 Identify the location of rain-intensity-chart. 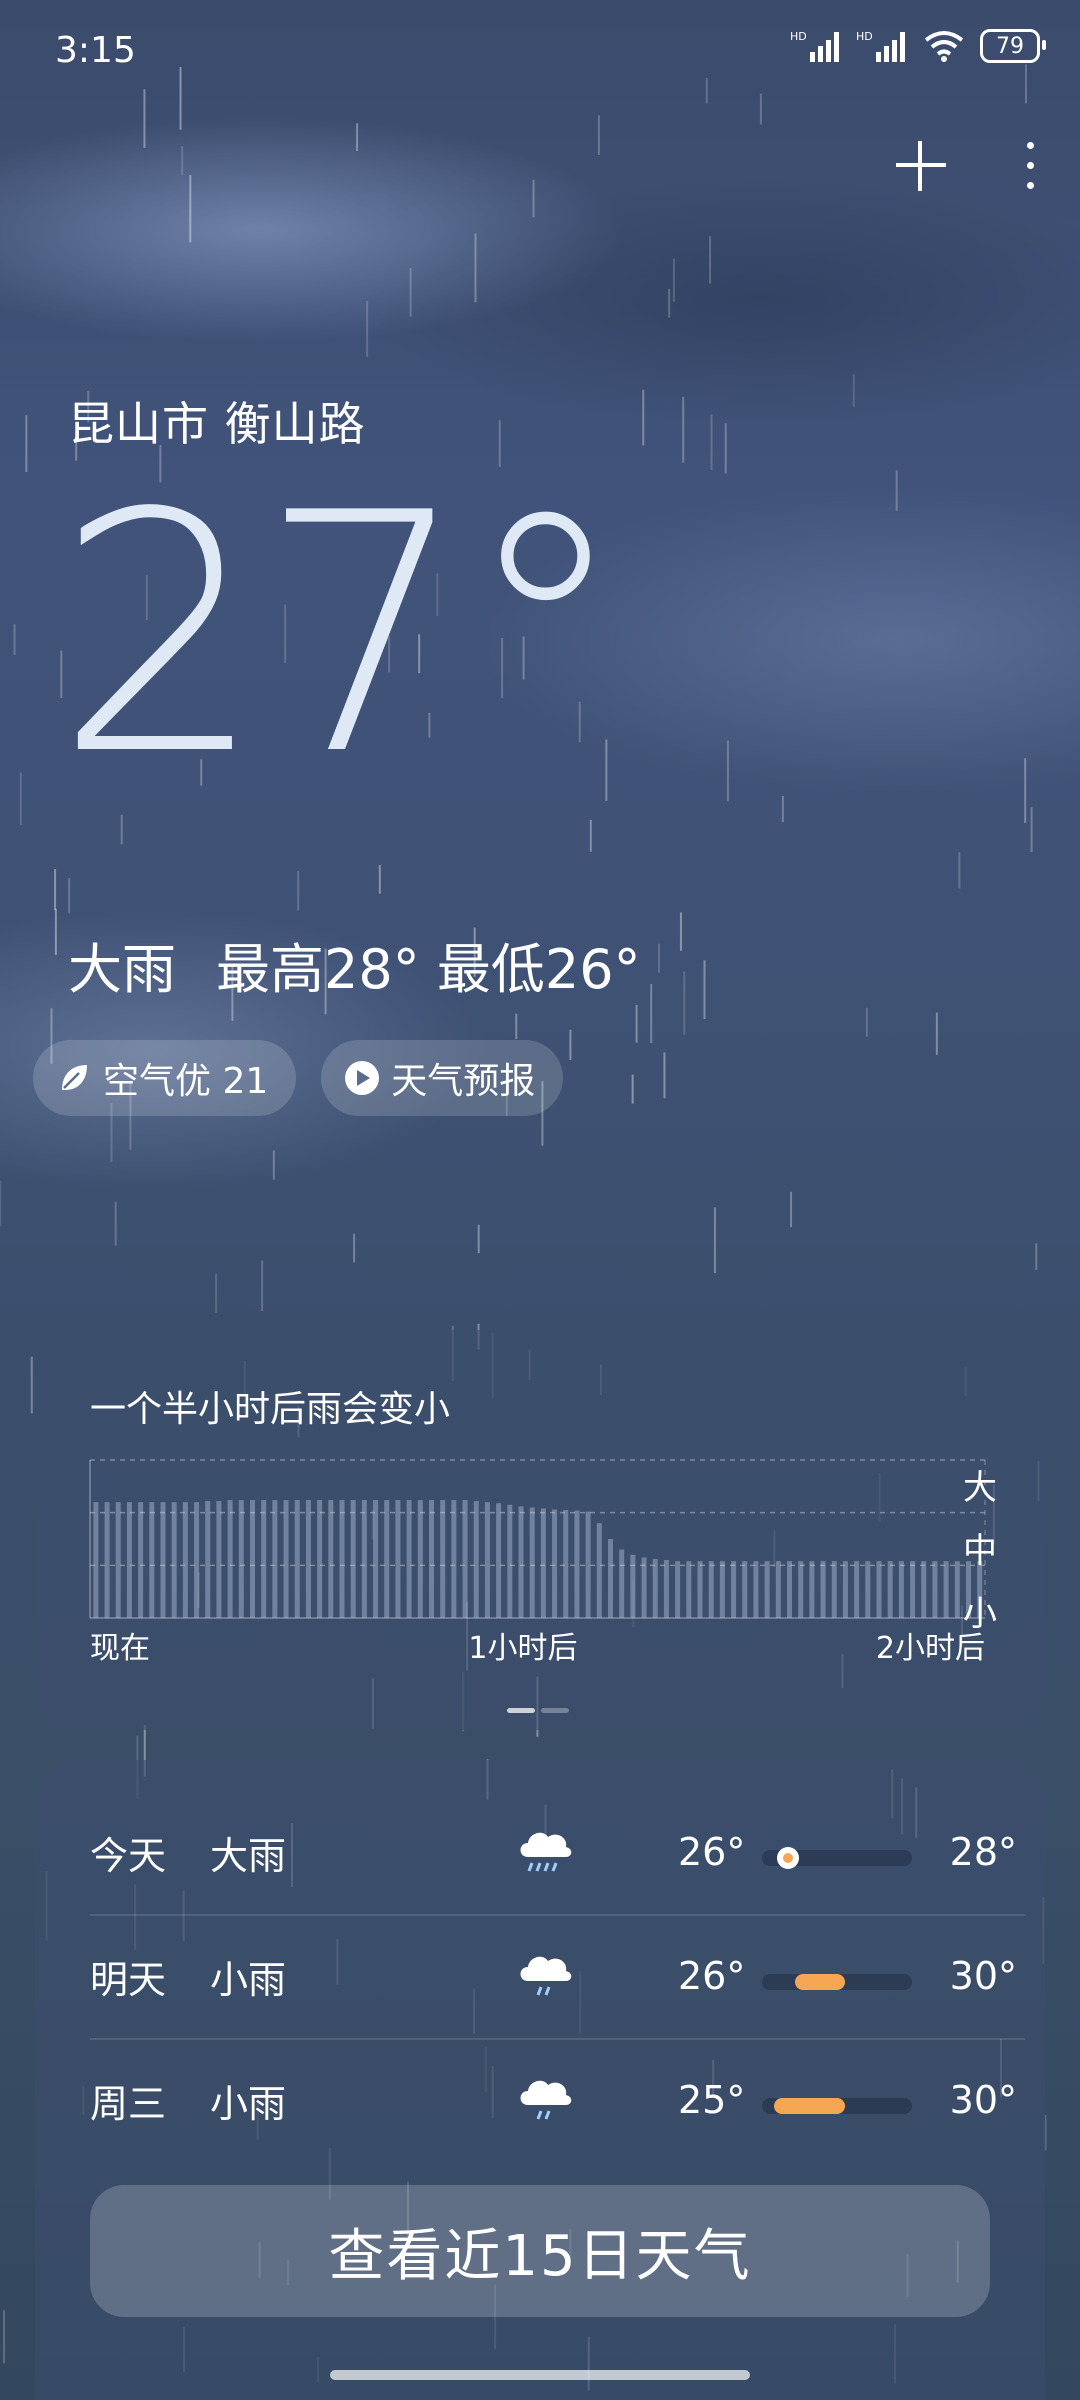
(537, 1539).